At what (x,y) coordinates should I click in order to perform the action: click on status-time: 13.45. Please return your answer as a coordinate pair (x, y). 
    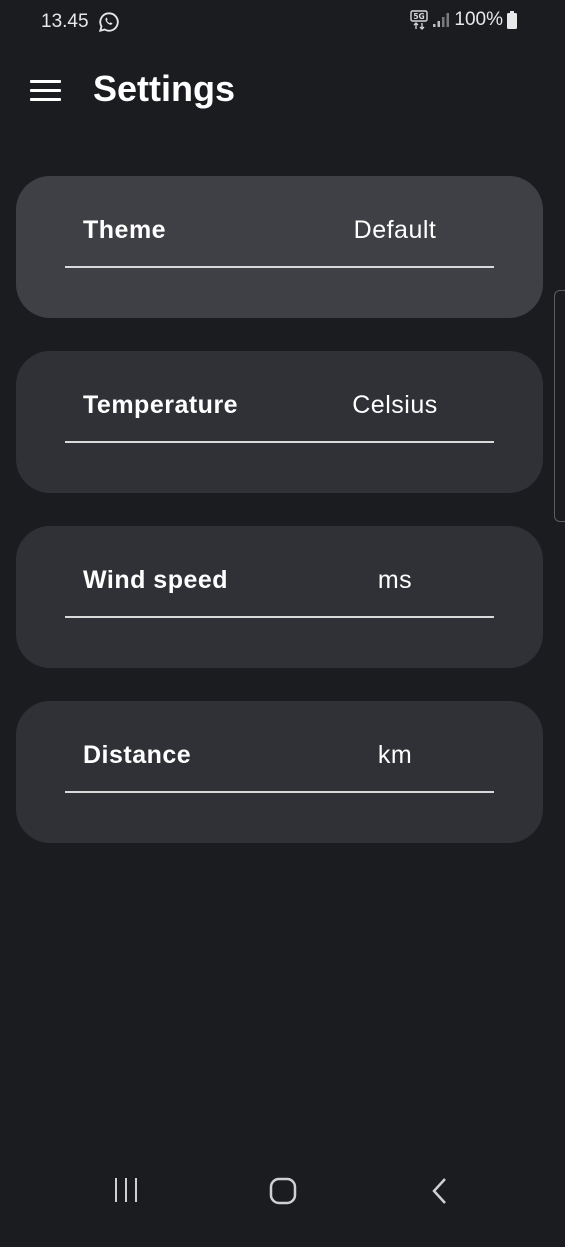
    Looking at the image, I should click on (65, 21).